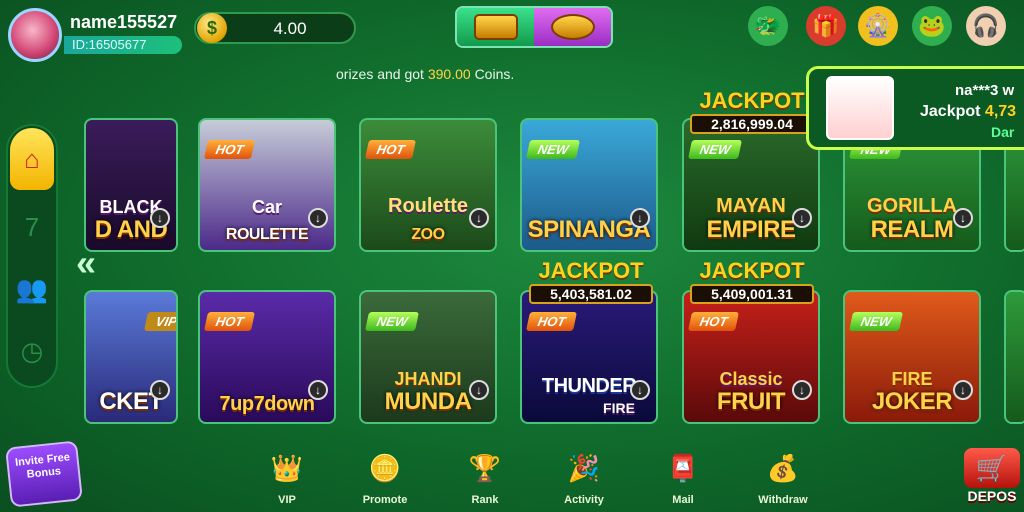 This screenshot has height=512, width=1024. What do you see at coordinates (950, 111) in the screenshot?
I see `notification-prefix: Jackpot` at bounding box center [950, 111].